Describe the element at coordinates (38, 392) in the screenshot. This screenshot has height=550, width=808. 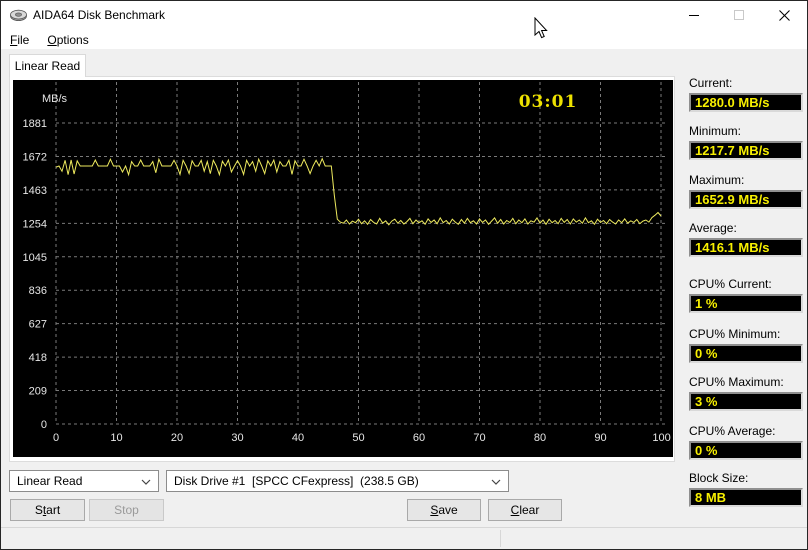
I see `svg-text: 209` at that location.